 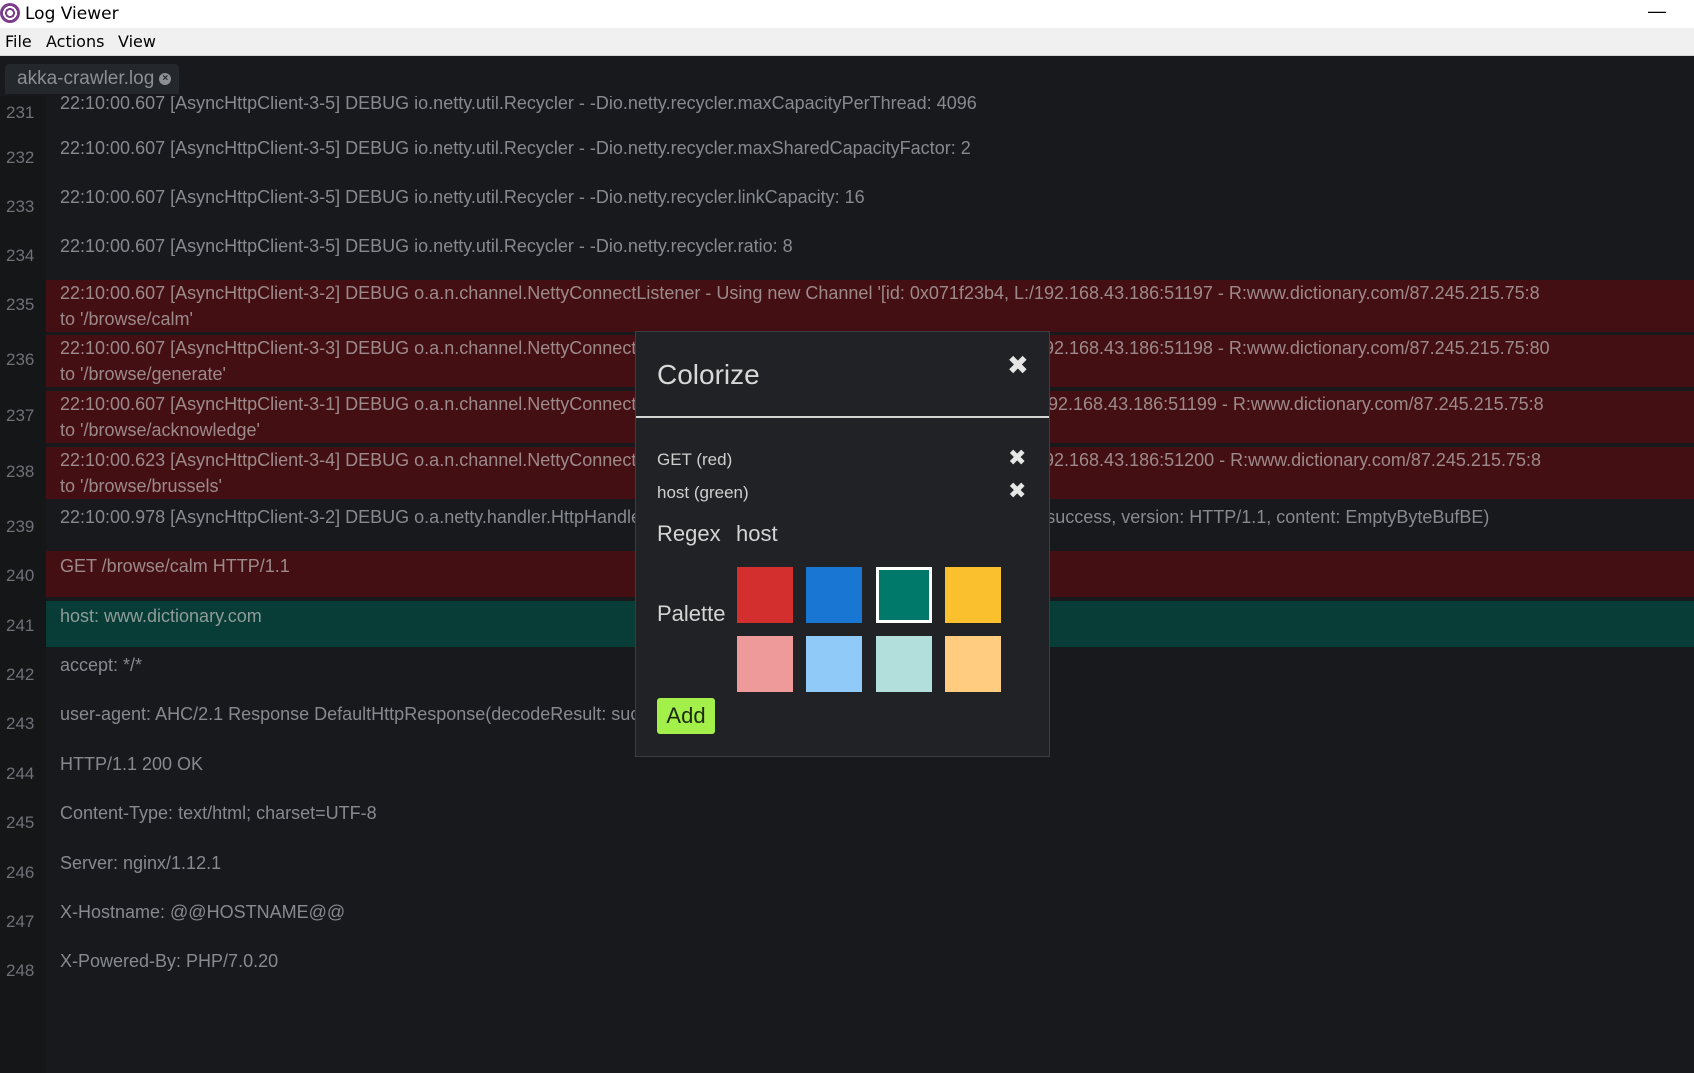 I want to click on regex-input, so click(x=881, y=534).